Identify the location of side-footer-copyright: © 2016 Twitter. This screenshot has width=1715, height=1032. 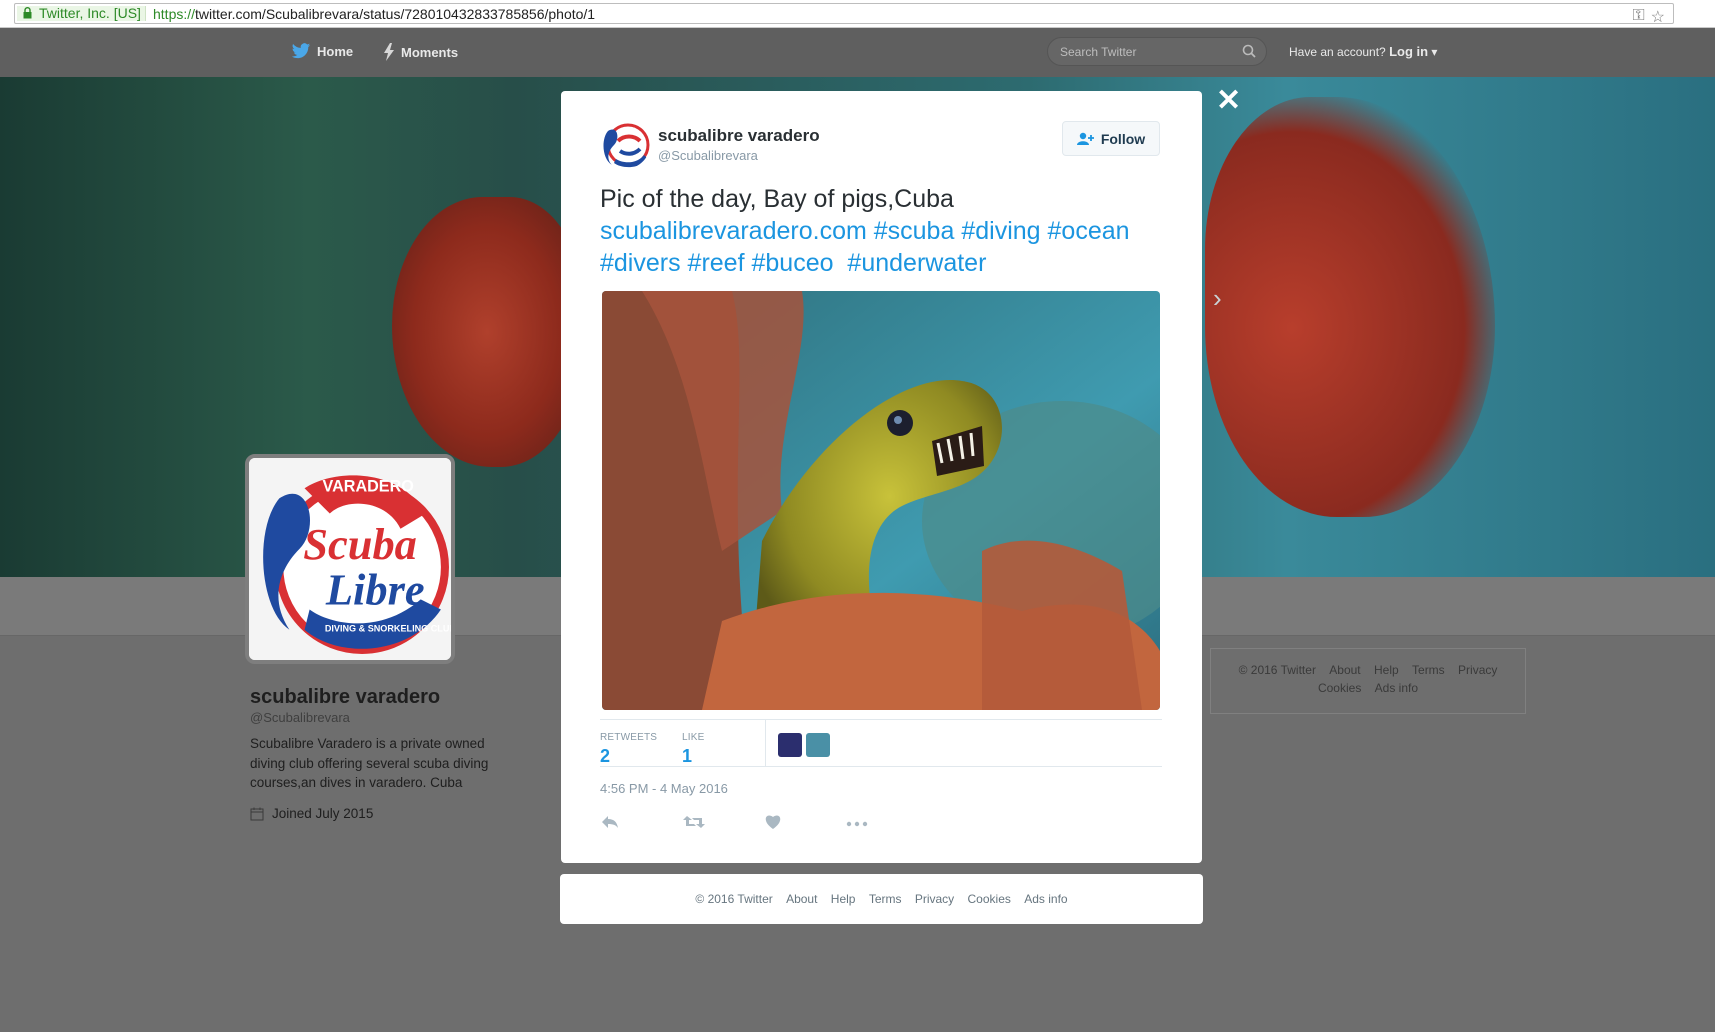
(1277, 670).